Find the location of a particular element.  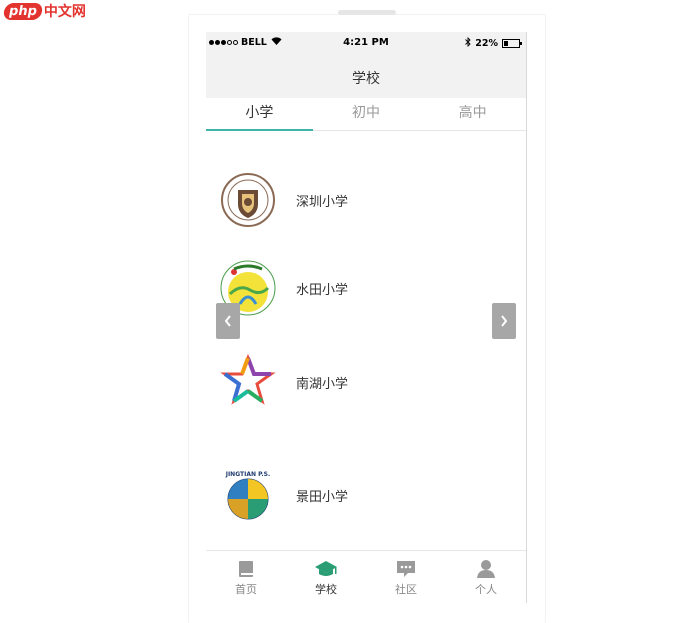

status-bar: BELL 4:21 PM 22% is located at coordinates (366, 43).